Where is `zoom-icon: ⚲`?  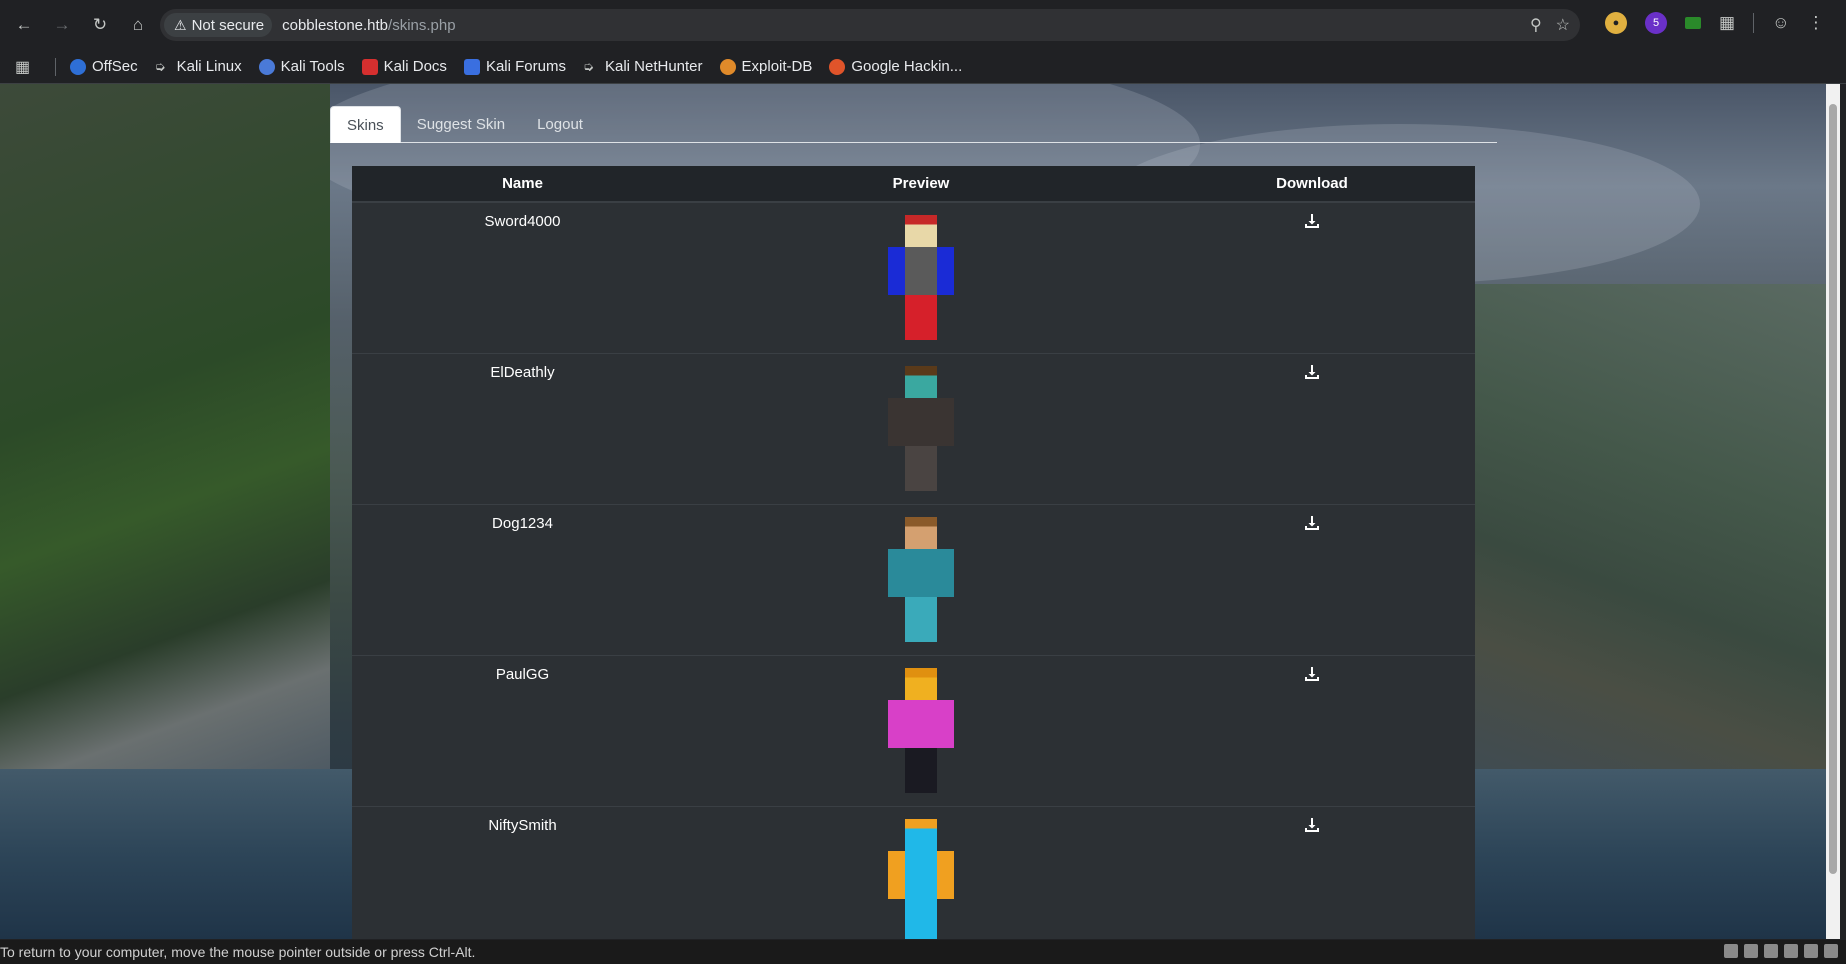 zoom-icon: ⚲ is located at coordinates (1536, 25).